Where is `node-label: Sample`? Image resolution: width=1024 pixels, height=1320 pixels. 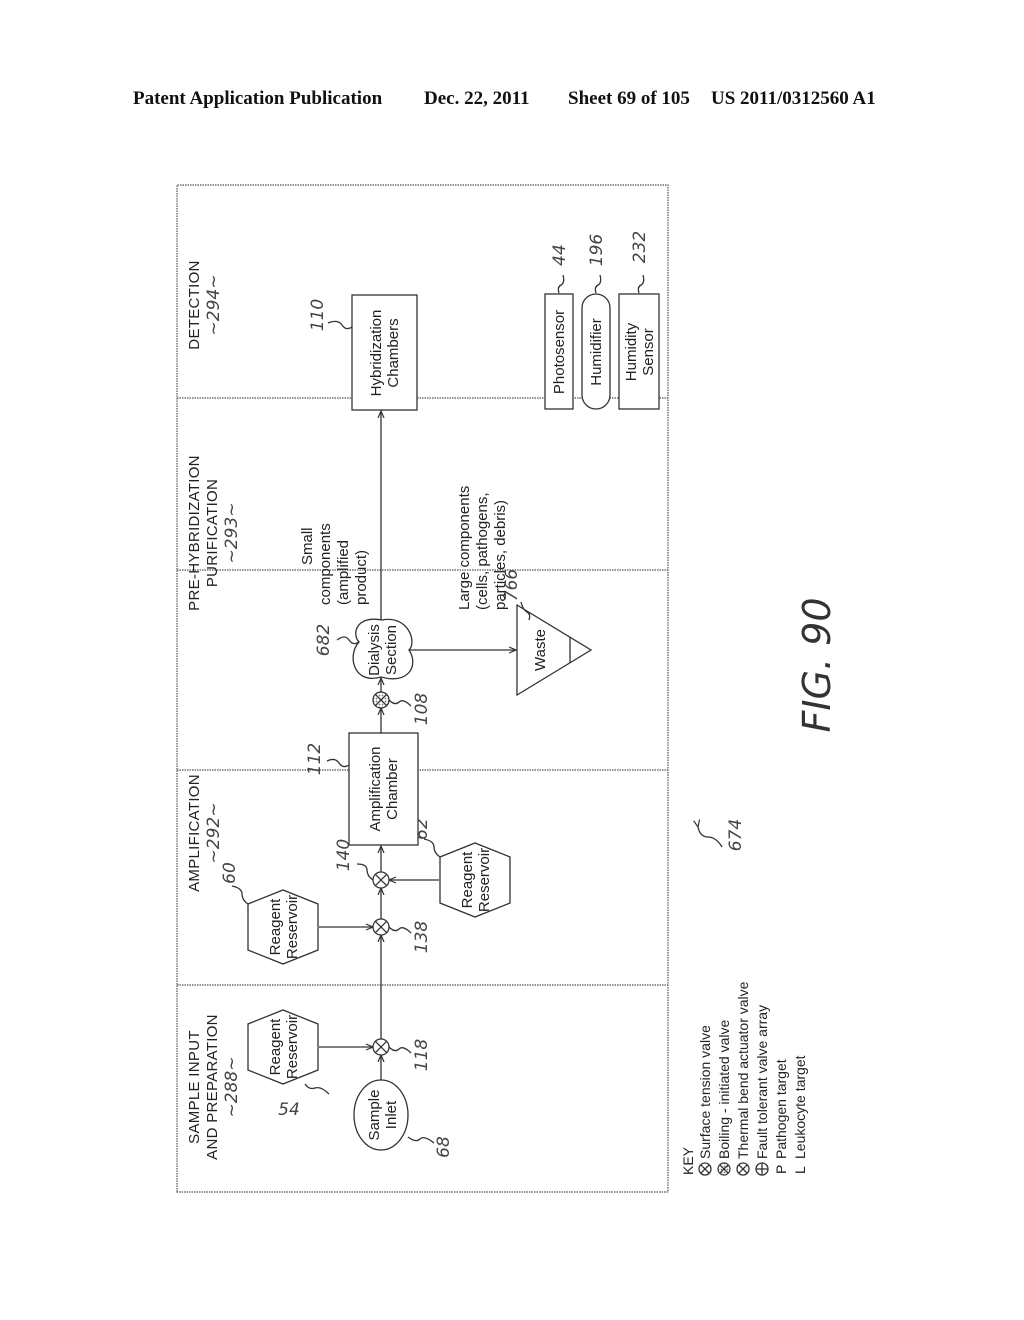
node-label: Sample is located at coordinates (374, 1115).